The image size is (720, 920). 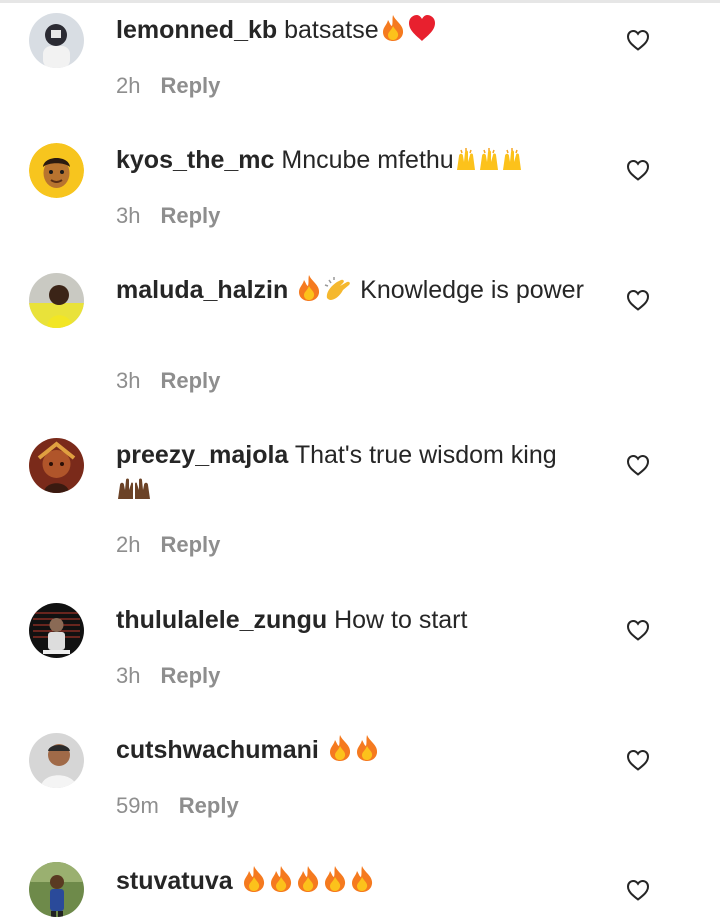 I want to click on comment-username: maluda_halzin, so click(x=202, y=290).